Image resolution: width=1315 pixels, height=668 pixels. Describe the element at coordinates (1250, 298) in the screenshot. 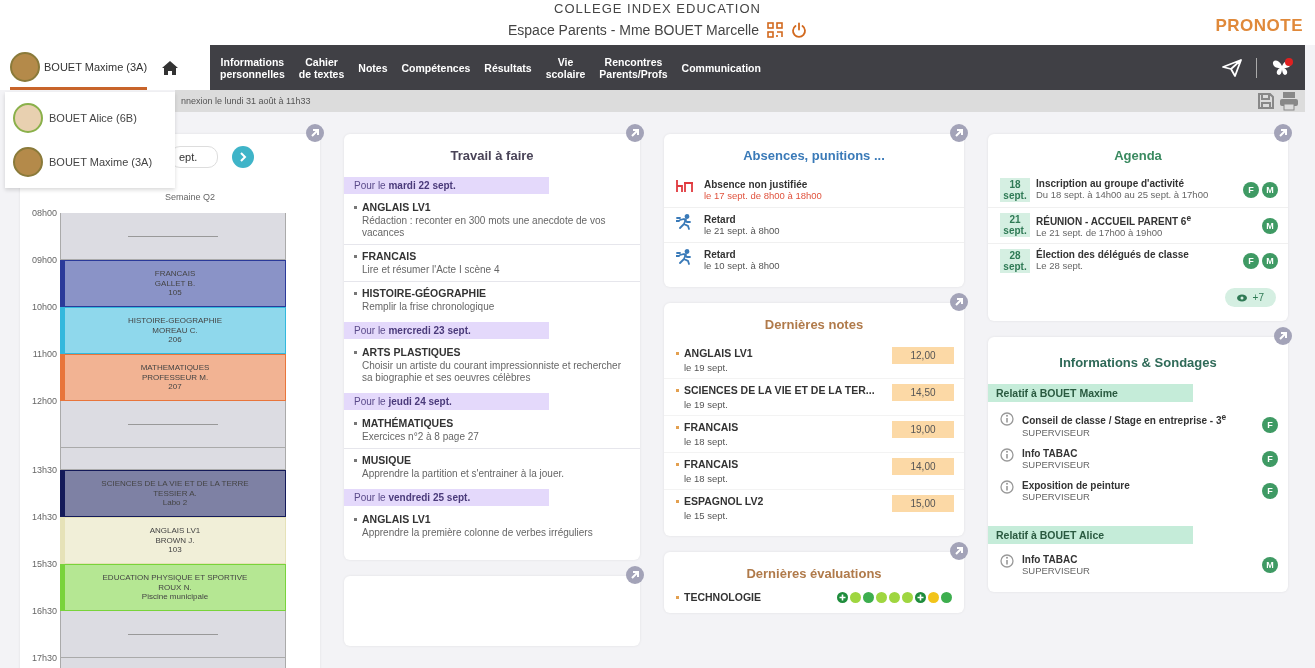

I see `show-more-button: +7` at that location.